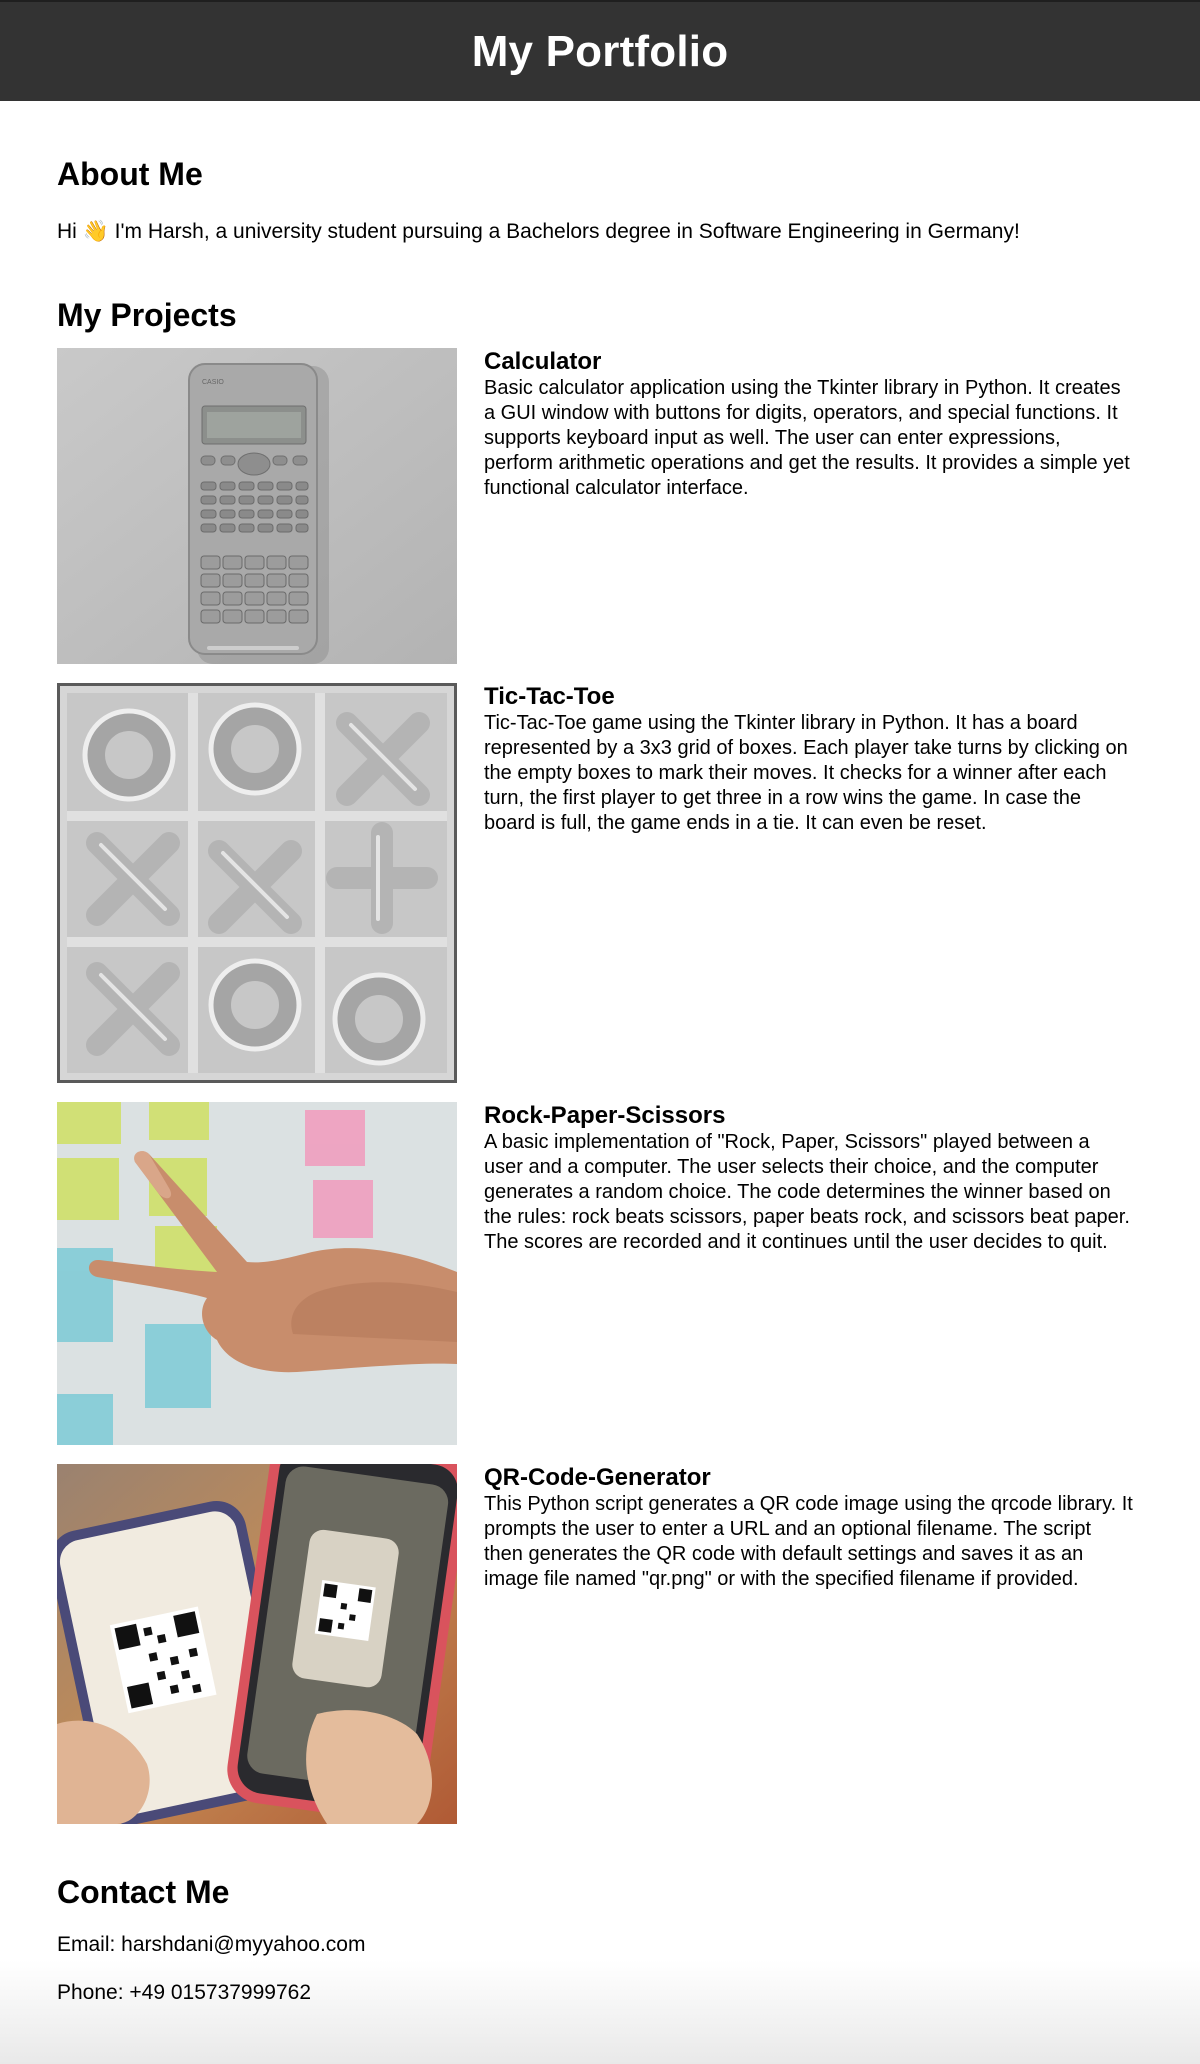  What do you see at coordinates (257, 506) in the screenshot?
I see `calculator-image: CASIO` at bounding box center [257, 506].